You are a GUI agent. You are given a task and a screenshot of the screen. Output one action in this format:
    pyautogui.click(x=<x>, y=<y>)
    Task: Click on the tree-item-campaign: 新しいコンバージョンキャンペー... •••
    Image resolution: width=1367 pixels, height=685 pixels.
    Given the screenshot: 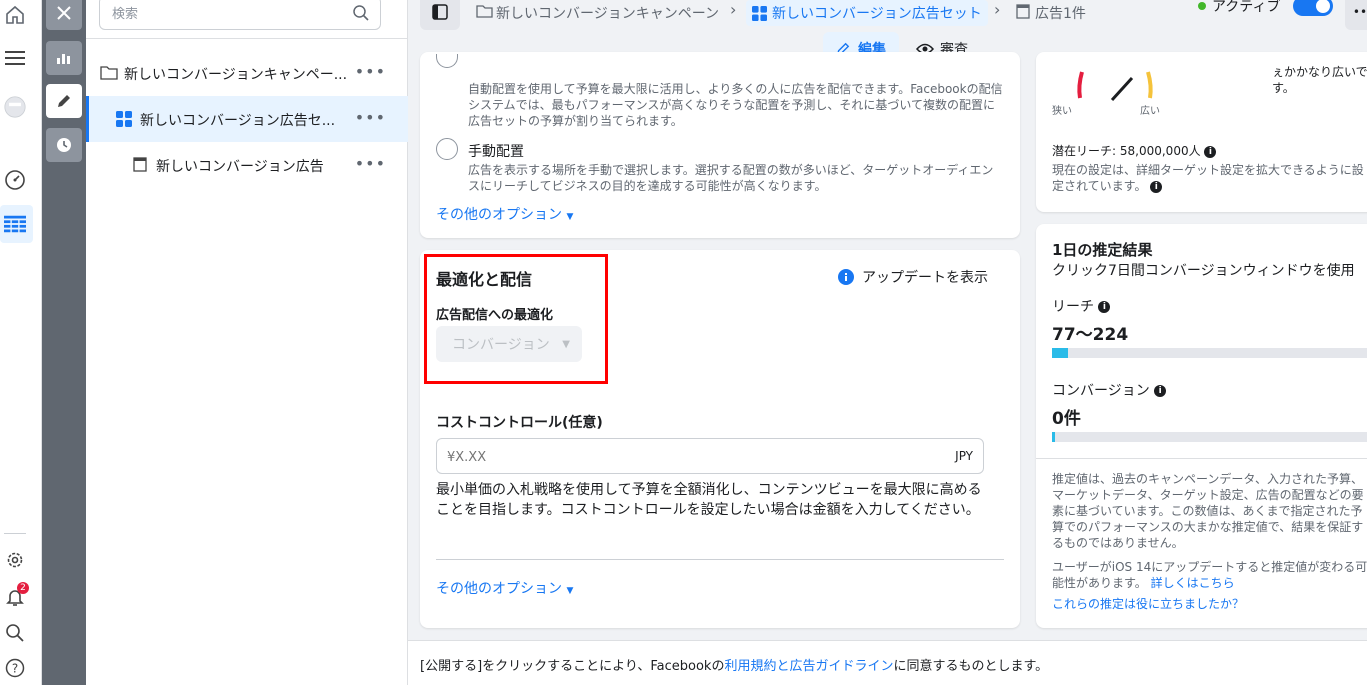 What is the action you would take?
    pyautogui.click(x=247, y=73)
    